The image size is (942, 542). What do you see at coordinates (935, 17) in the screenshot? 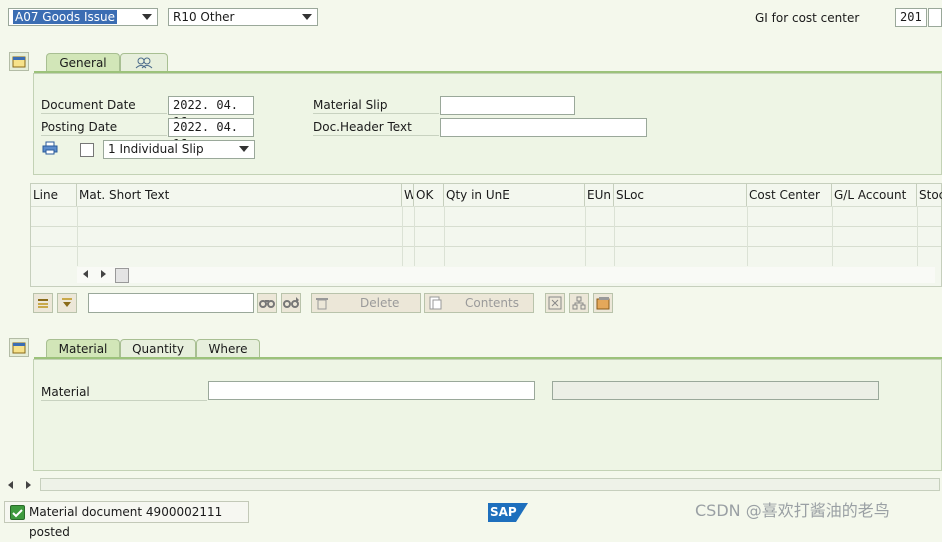
I see `movement-code-extra` at bounding box center [935, 17].